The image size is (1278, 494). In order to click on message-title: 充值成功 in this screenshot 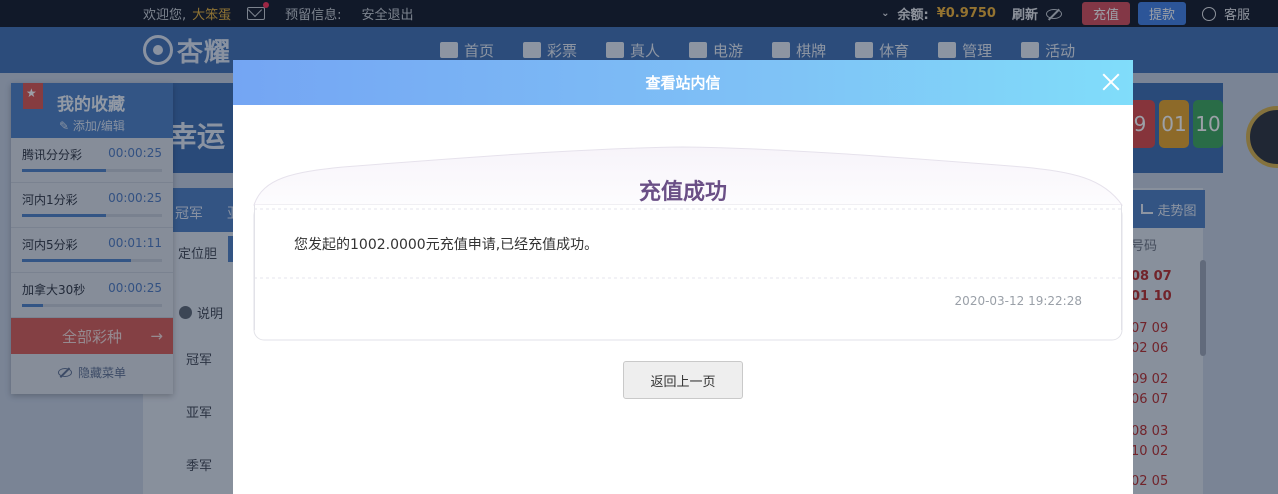, I will do `click(682, 192)`.